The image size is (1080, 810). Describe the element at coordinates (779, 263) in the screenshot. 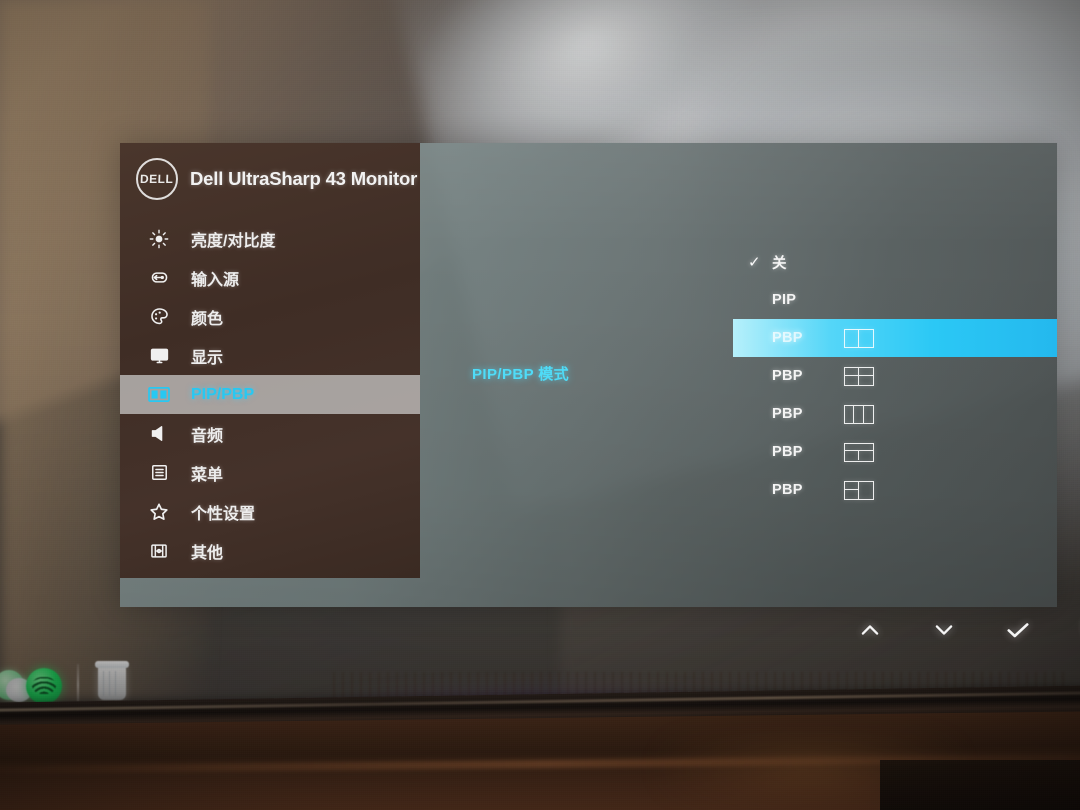

I see `option-label: 关` at that location.